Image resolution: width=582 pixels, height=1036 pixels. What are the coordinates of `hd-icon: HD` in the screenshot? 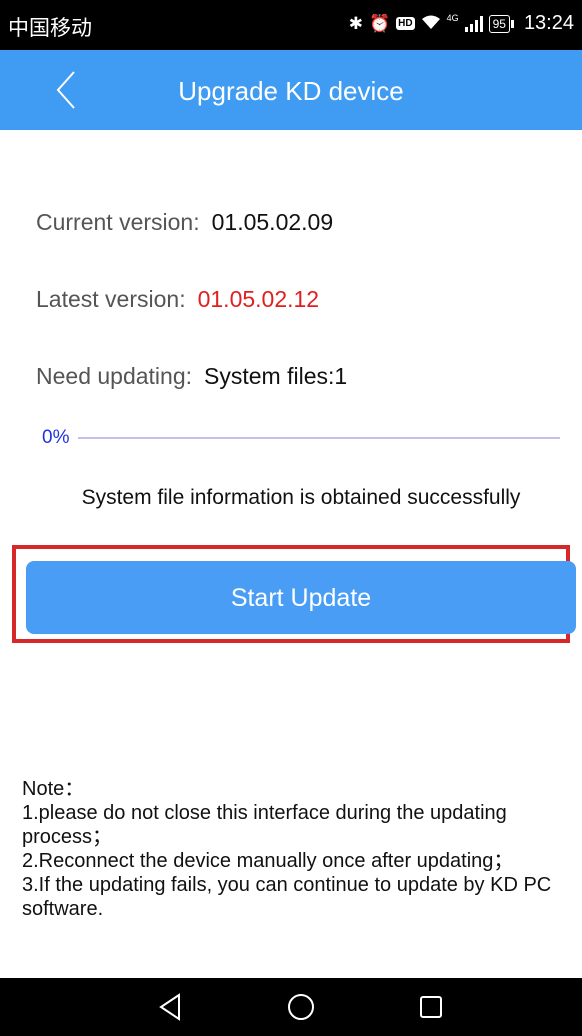 It's located at (405, 23).